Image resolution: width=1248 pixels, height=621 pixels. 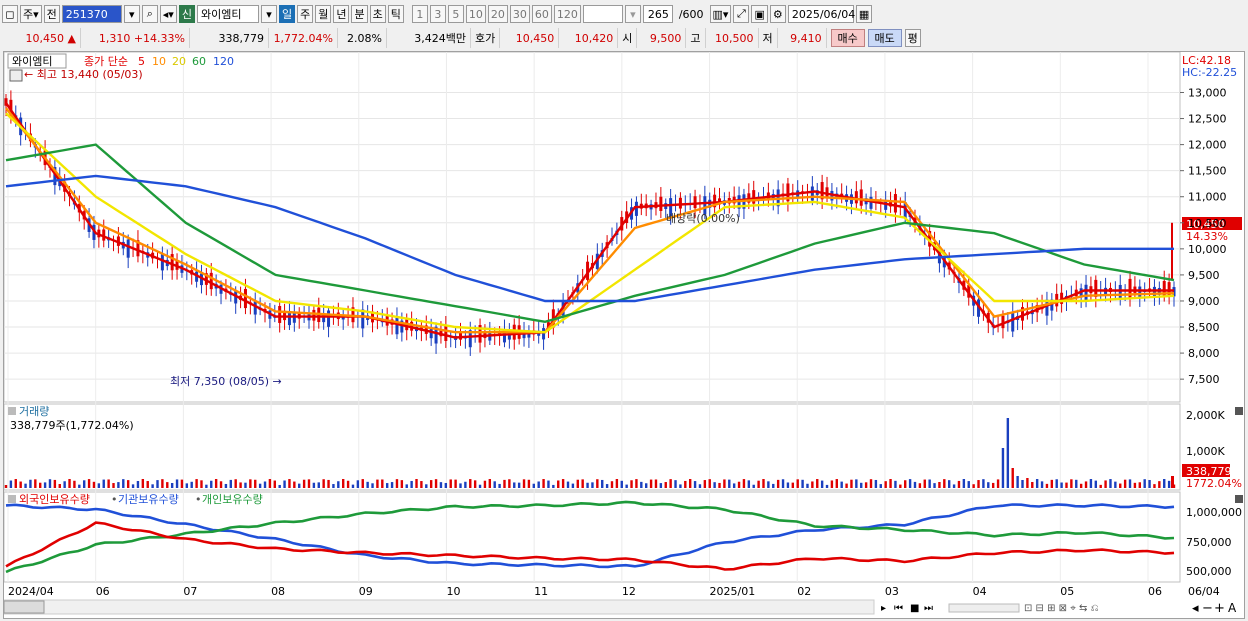 I want to click on holding-tick-1m: 1,000,000, so click(x=1214, y=512).